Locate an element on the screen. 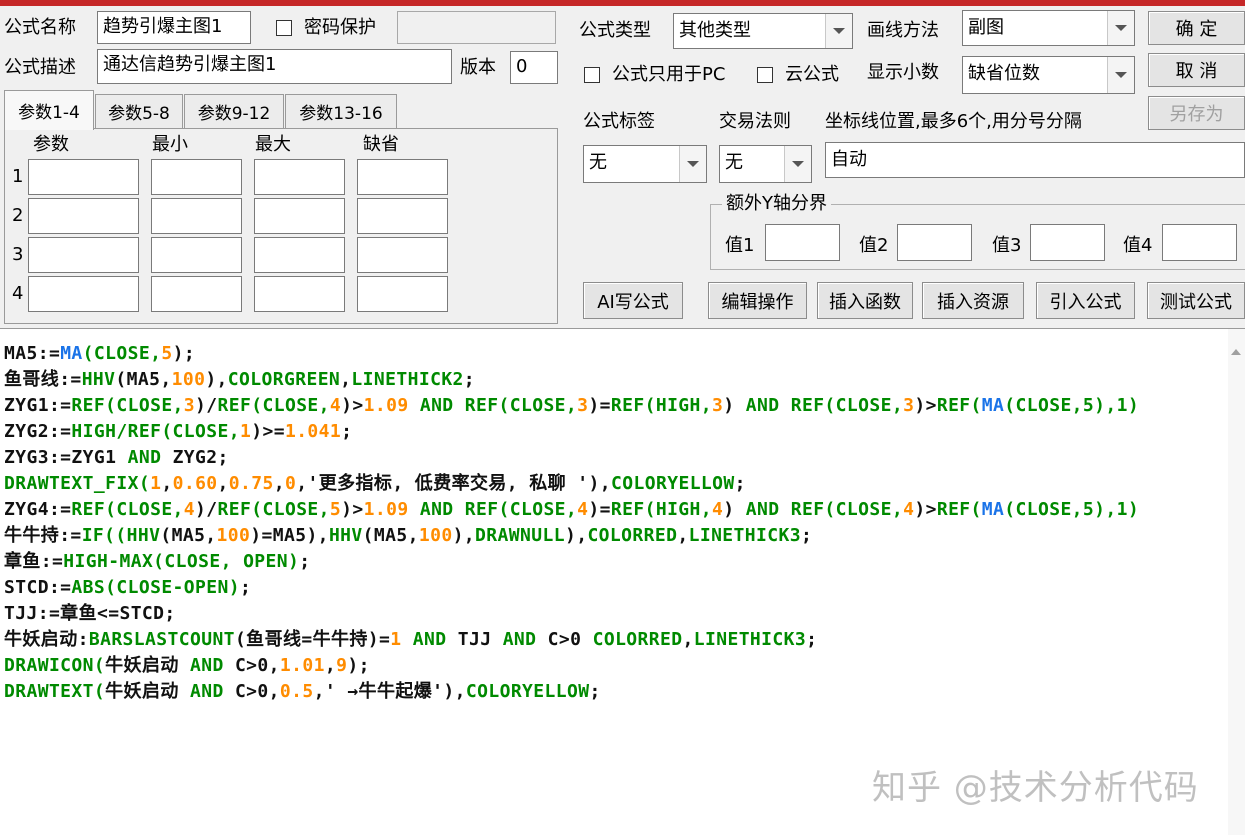 This screenshot has height=835, width=1245. ok-button: 确 定 is located at coordinates (1196, 28).